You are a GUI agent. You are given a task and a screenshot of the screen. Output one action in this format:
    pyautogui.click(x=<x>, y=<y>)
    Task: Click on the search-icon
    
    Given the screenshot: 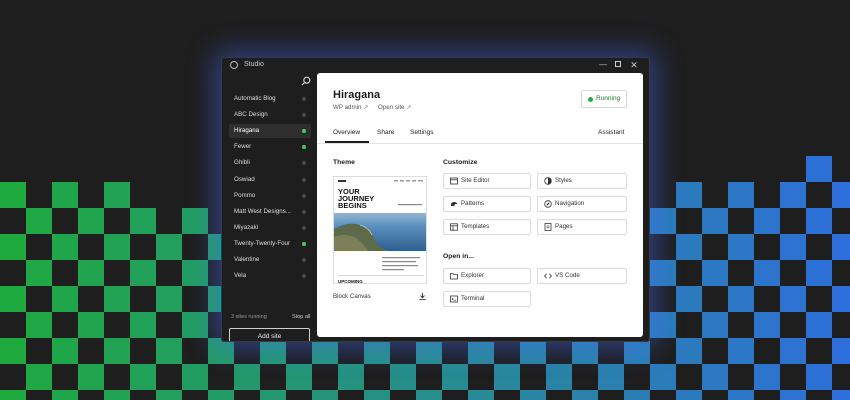 What is the action you would take?
    pyautogui.click(x=306, y=81)
    